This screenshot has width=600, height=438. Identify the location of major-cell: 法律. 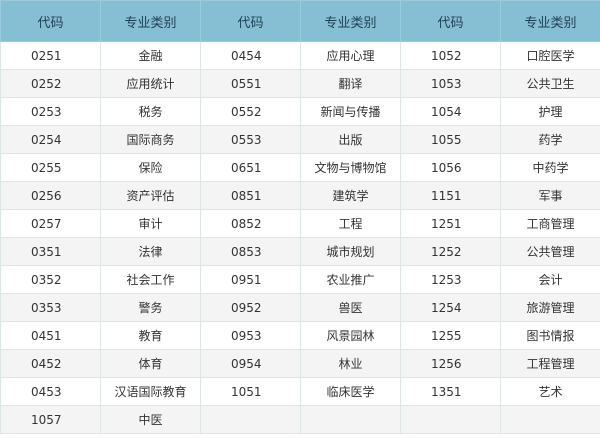
(150, 251).